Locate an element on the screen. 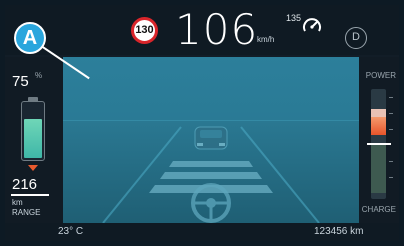 This screenshot has height=246, width=404. battery-panel: 75 % 216 km RANGE is located at coordinates (34, 140).